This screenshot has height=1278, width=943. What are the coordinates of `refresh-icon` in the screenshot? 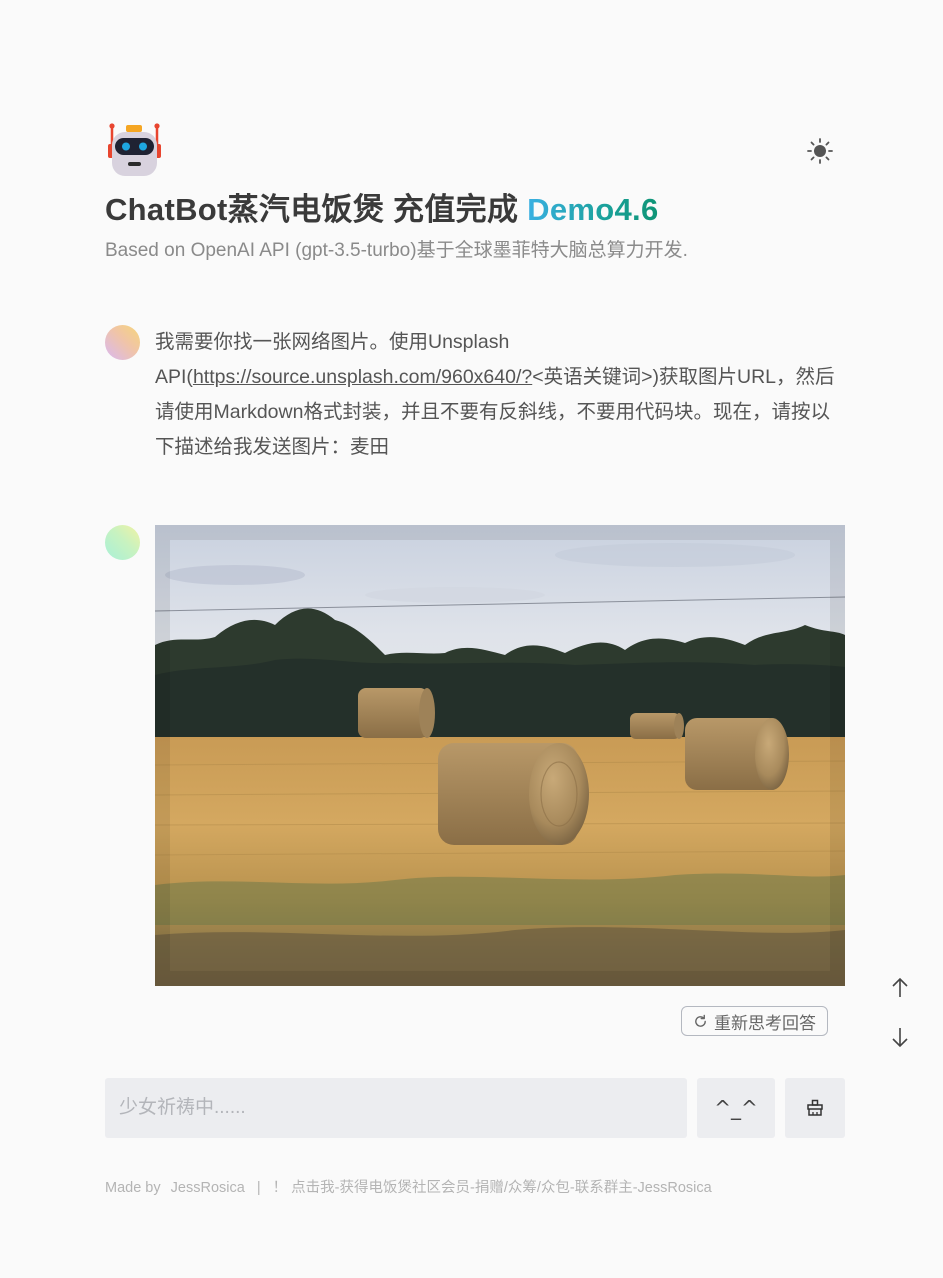 It's located at (700, 1020).